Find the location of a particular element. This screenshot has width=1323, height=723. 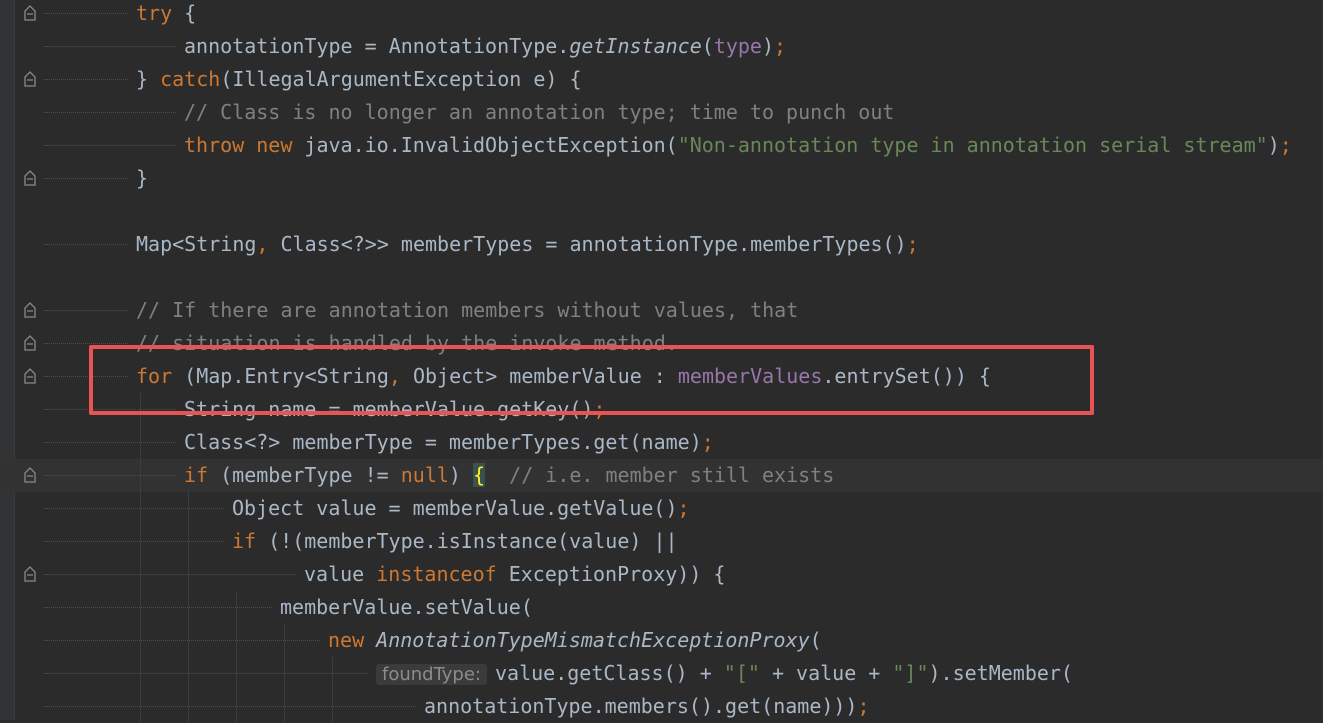

code-token: (memberType != is located at coordinates (304, 475).